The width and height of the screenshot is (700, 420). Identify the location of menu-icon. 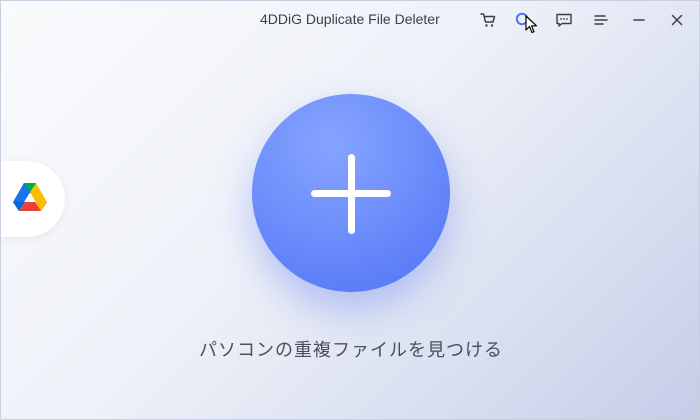
(601, 20).